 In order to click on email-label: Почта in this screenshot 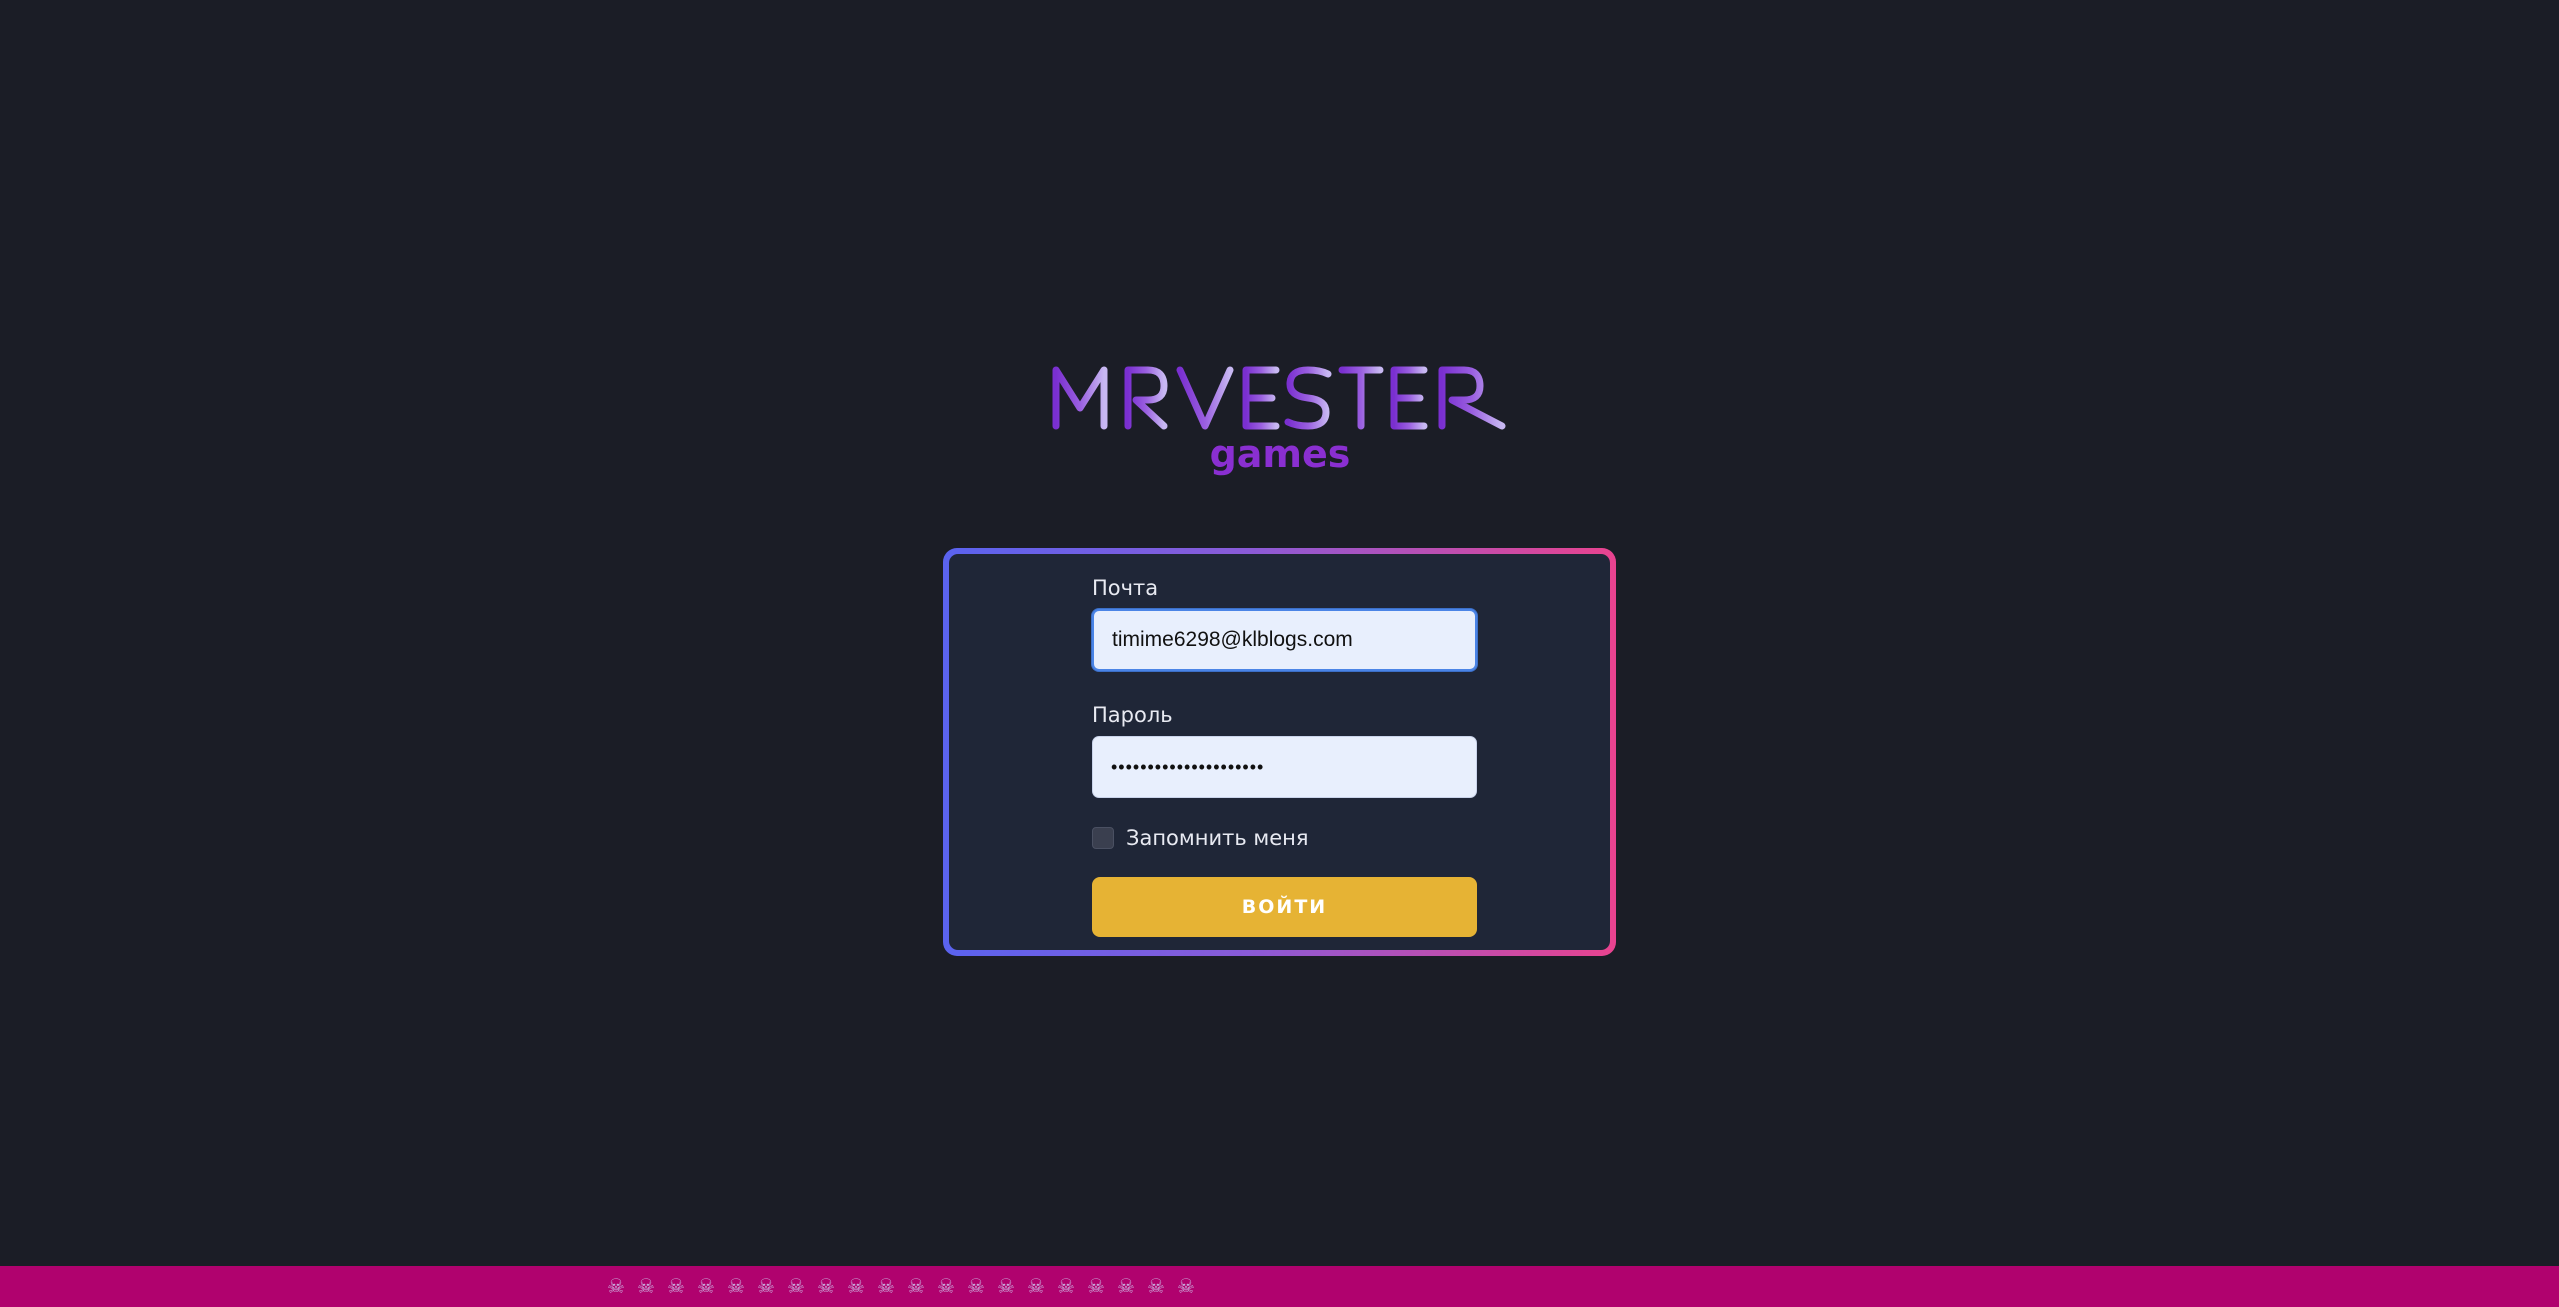, I will do `click(1125, 588)`.